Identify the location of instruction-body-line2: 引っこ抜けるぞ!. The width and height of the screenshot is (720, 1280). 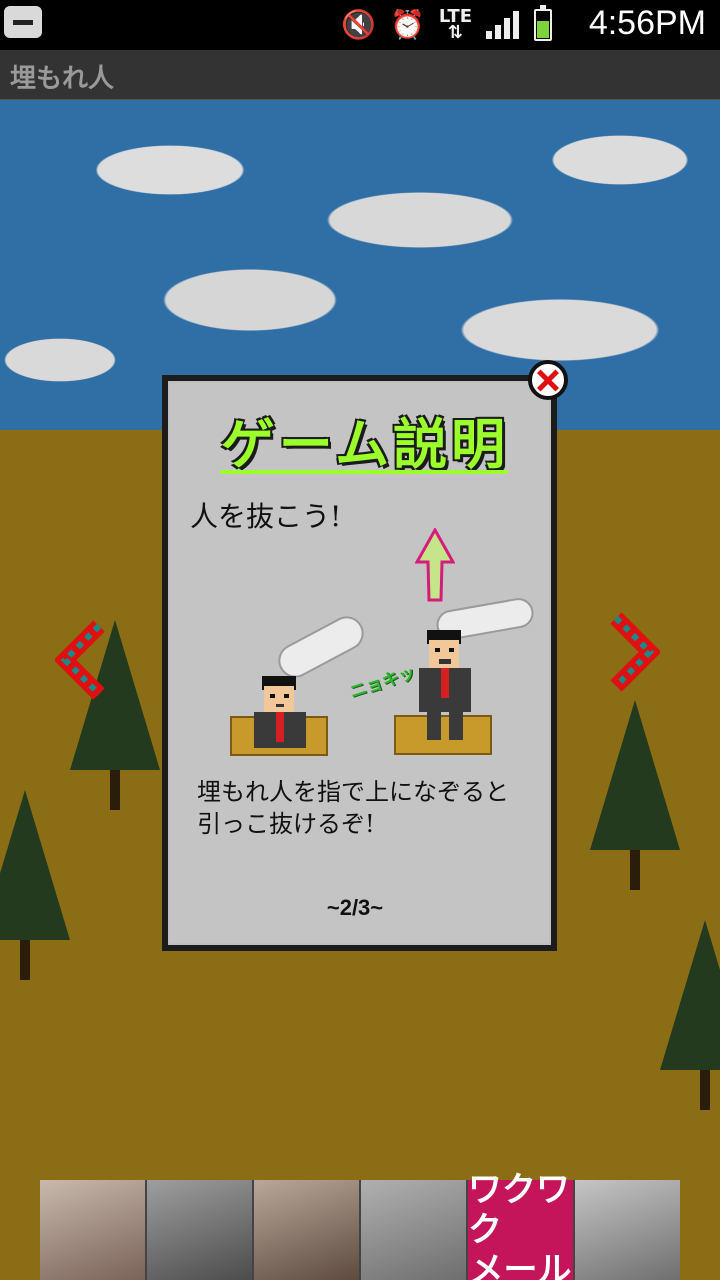
(286, 824).